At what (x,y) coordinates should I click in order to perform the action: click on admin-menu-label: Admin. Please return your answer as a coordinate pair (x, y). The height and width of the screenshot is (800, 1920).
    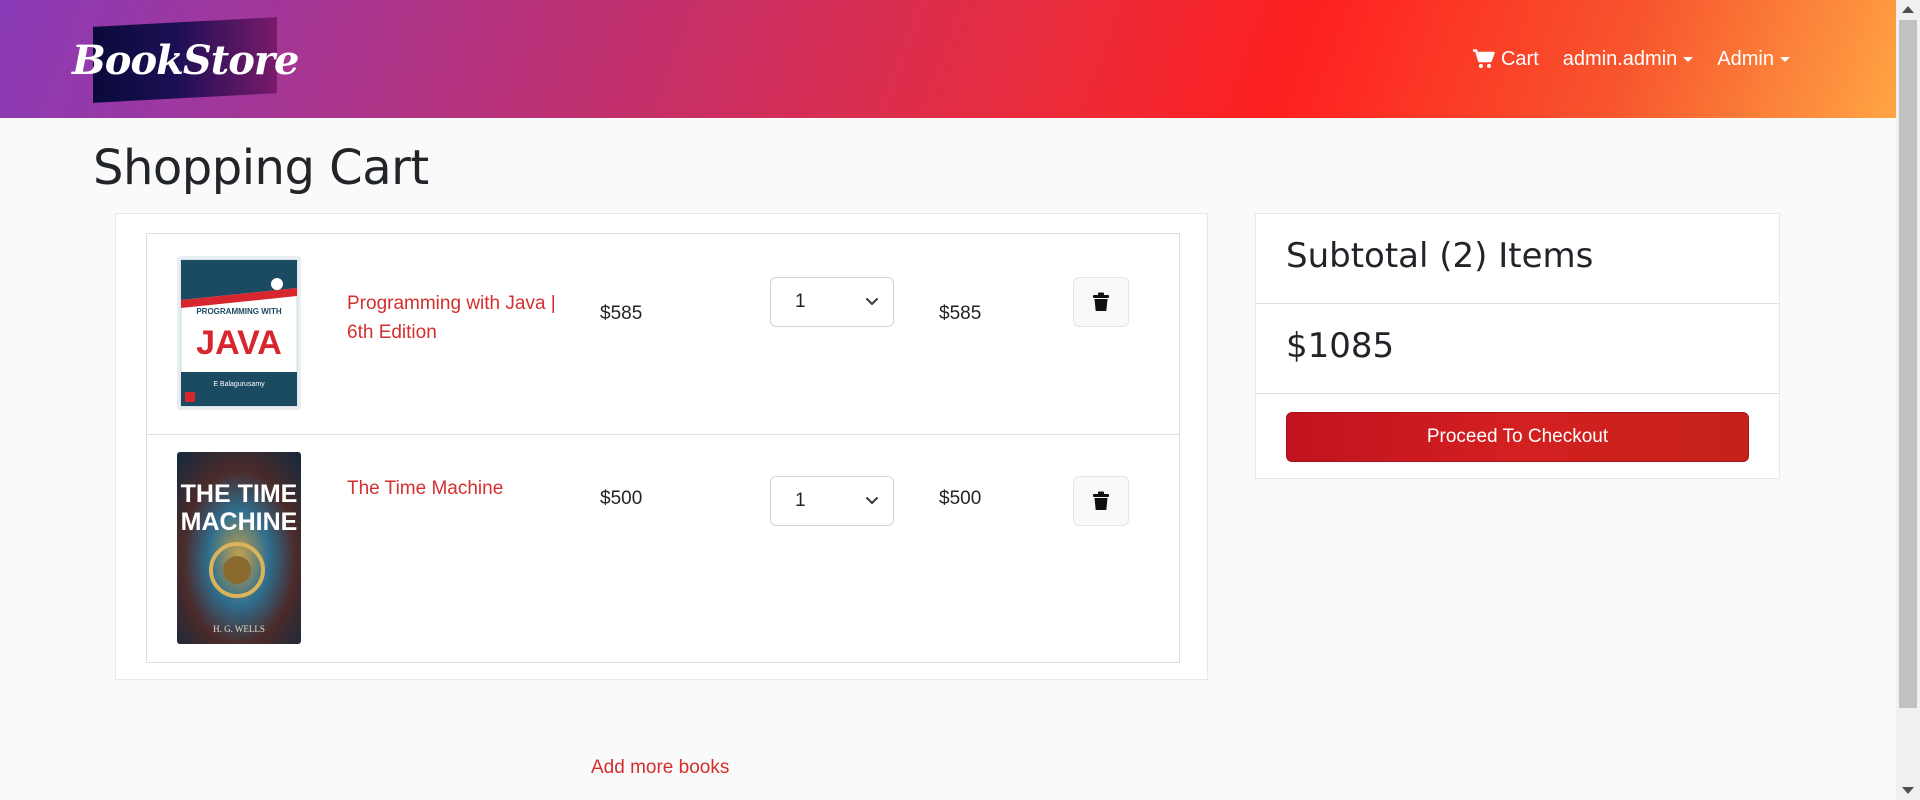
    Looking at the image, I should click on (1745, 58).